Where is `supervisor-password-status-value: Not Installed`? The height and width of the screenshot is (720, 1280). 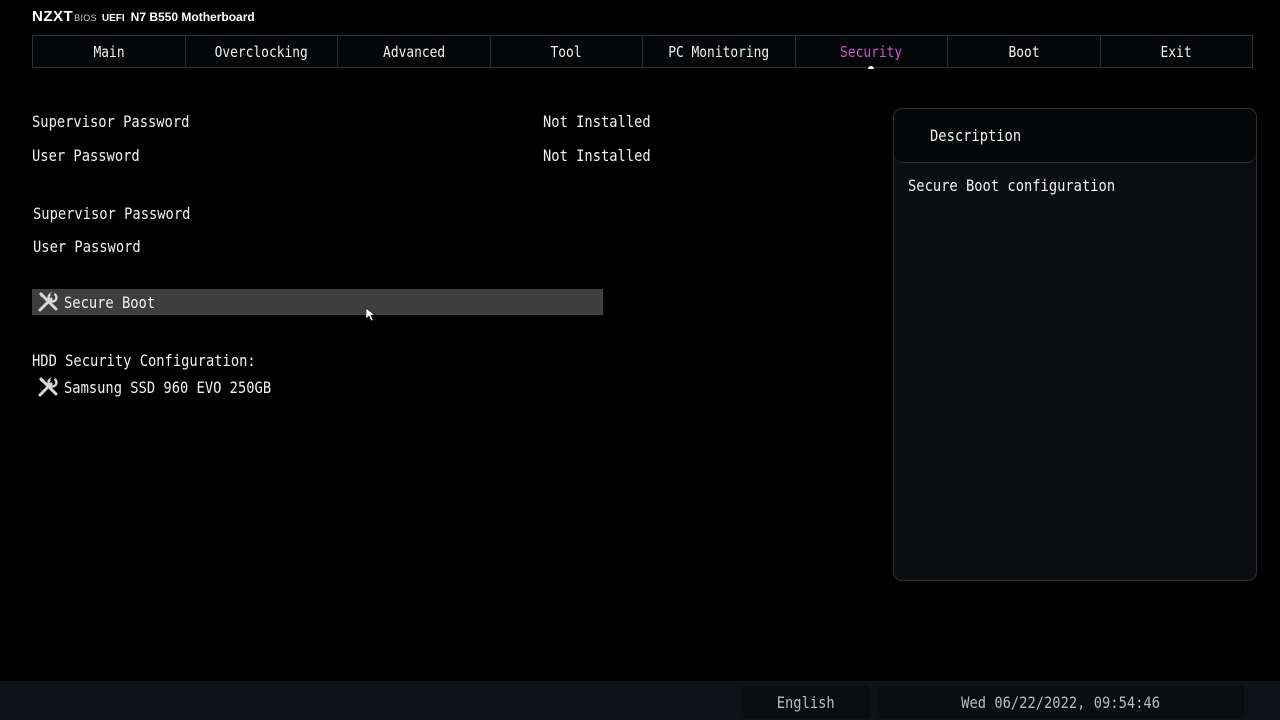
supervisor-password-status-value: Not Installed is located at coordinates (597, 121).